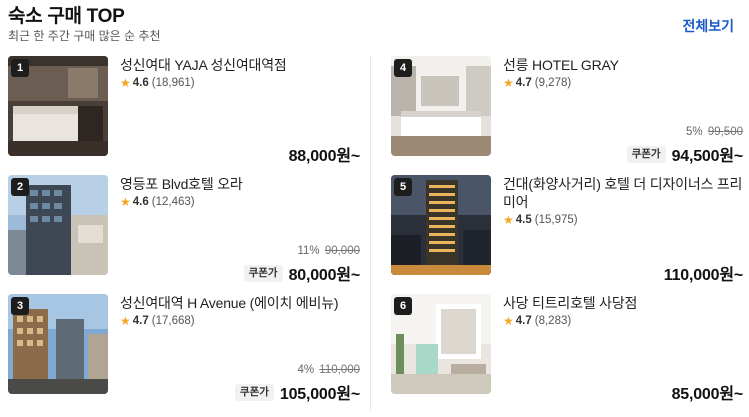 The height and width of the screenshot is (417, 749). What do you see at coordinates (725, 132) in the screenshot?
I see `original-price: 99,500` at bounding box center [725, 132].